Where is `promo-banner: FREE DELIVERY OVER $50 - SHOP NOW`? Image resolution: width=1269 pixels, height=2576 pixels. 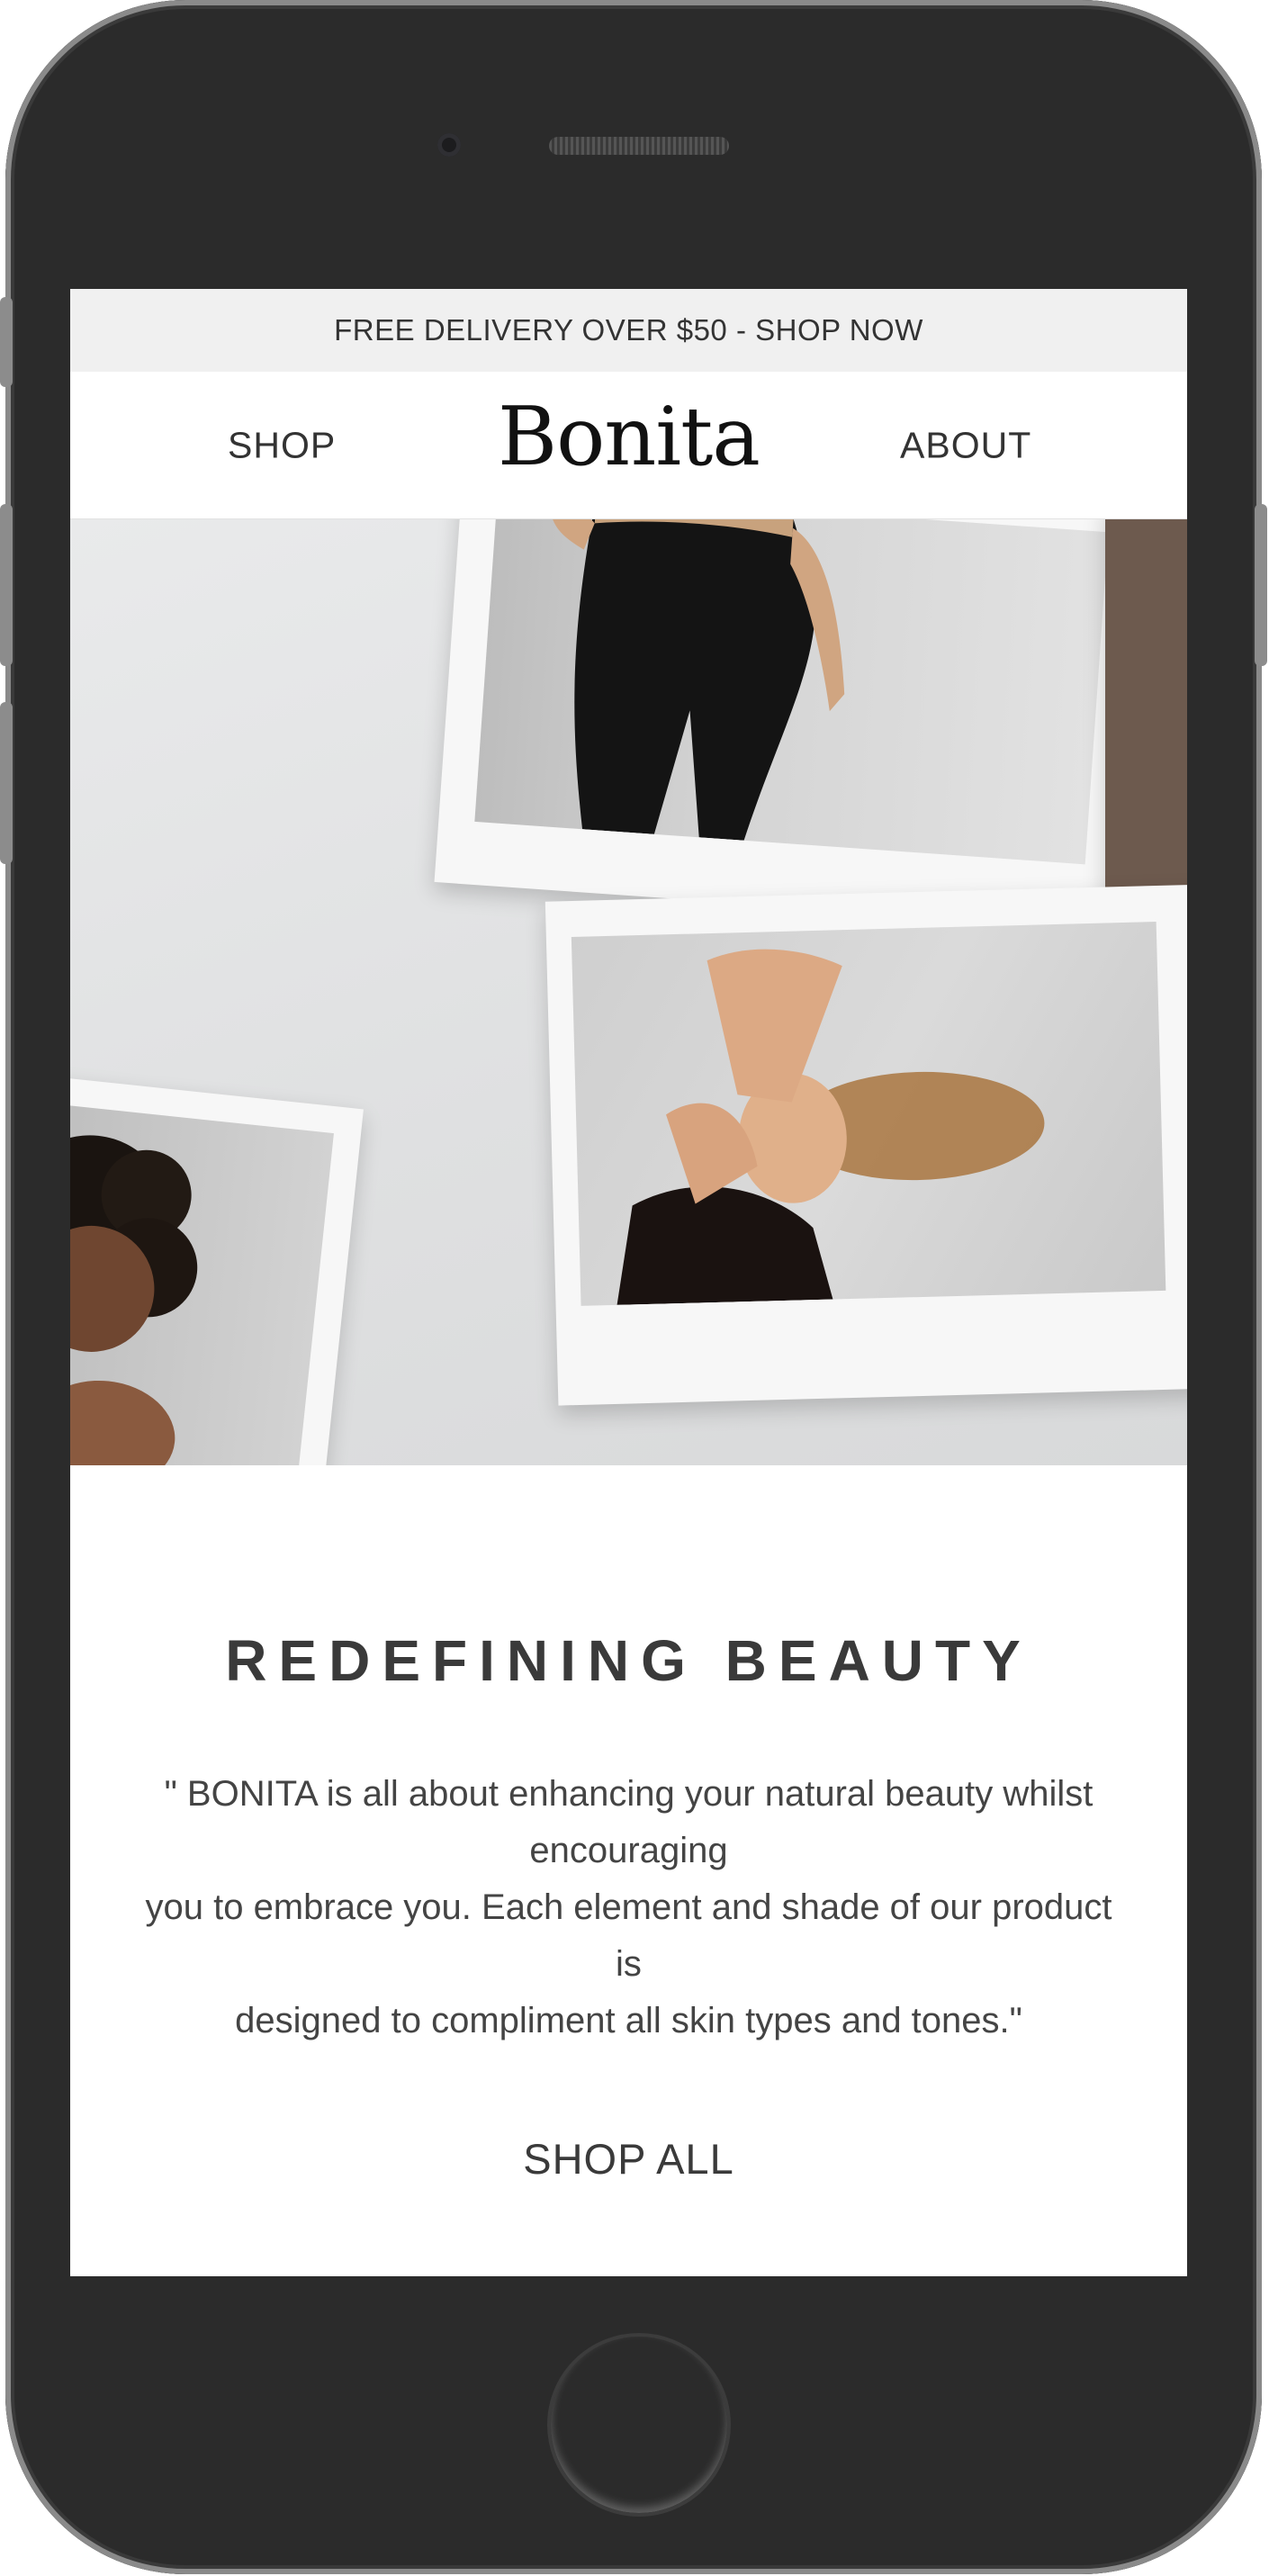 promo-banner: FREE DELIVERY OVER $50 - SHOP NOW is located at coordinates (628, 330).